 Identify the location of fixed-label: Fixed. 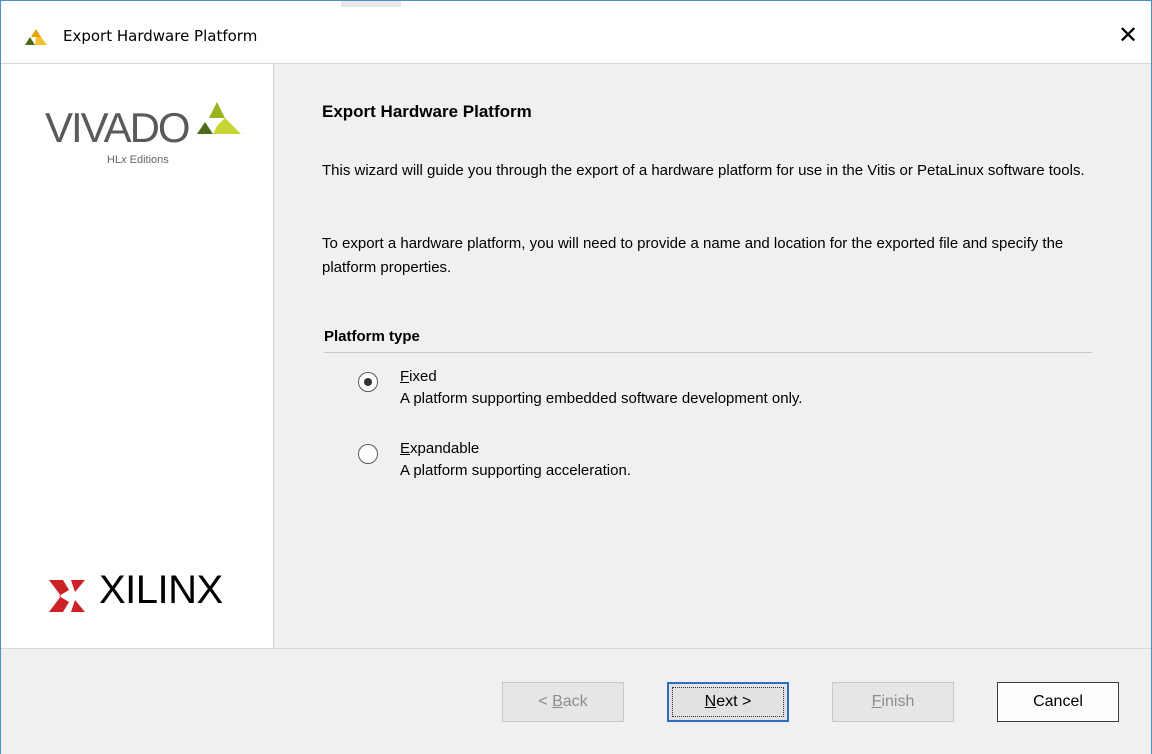
(418, 376).